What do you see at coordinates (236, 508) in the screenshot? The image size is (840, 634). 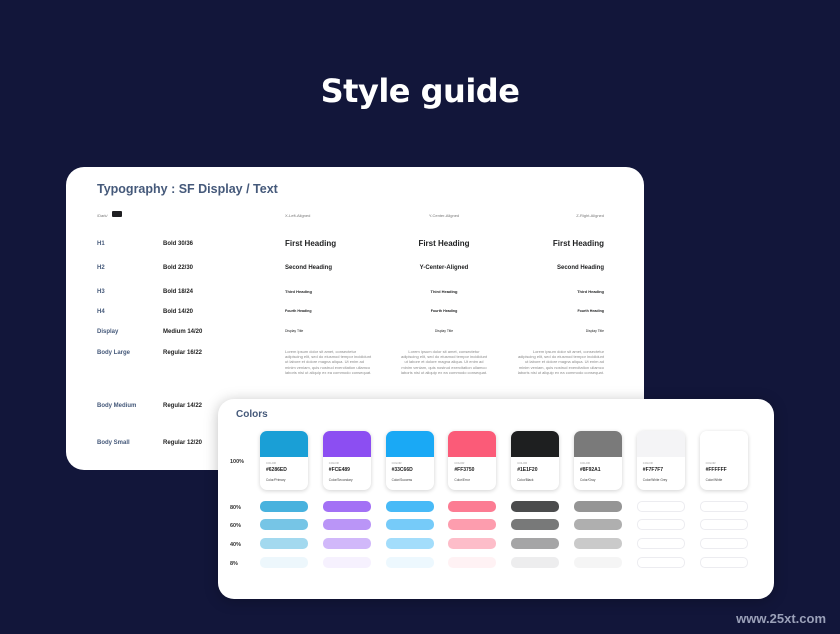 I see `percent-label-80: 80%` at bounding box center [236, 508].